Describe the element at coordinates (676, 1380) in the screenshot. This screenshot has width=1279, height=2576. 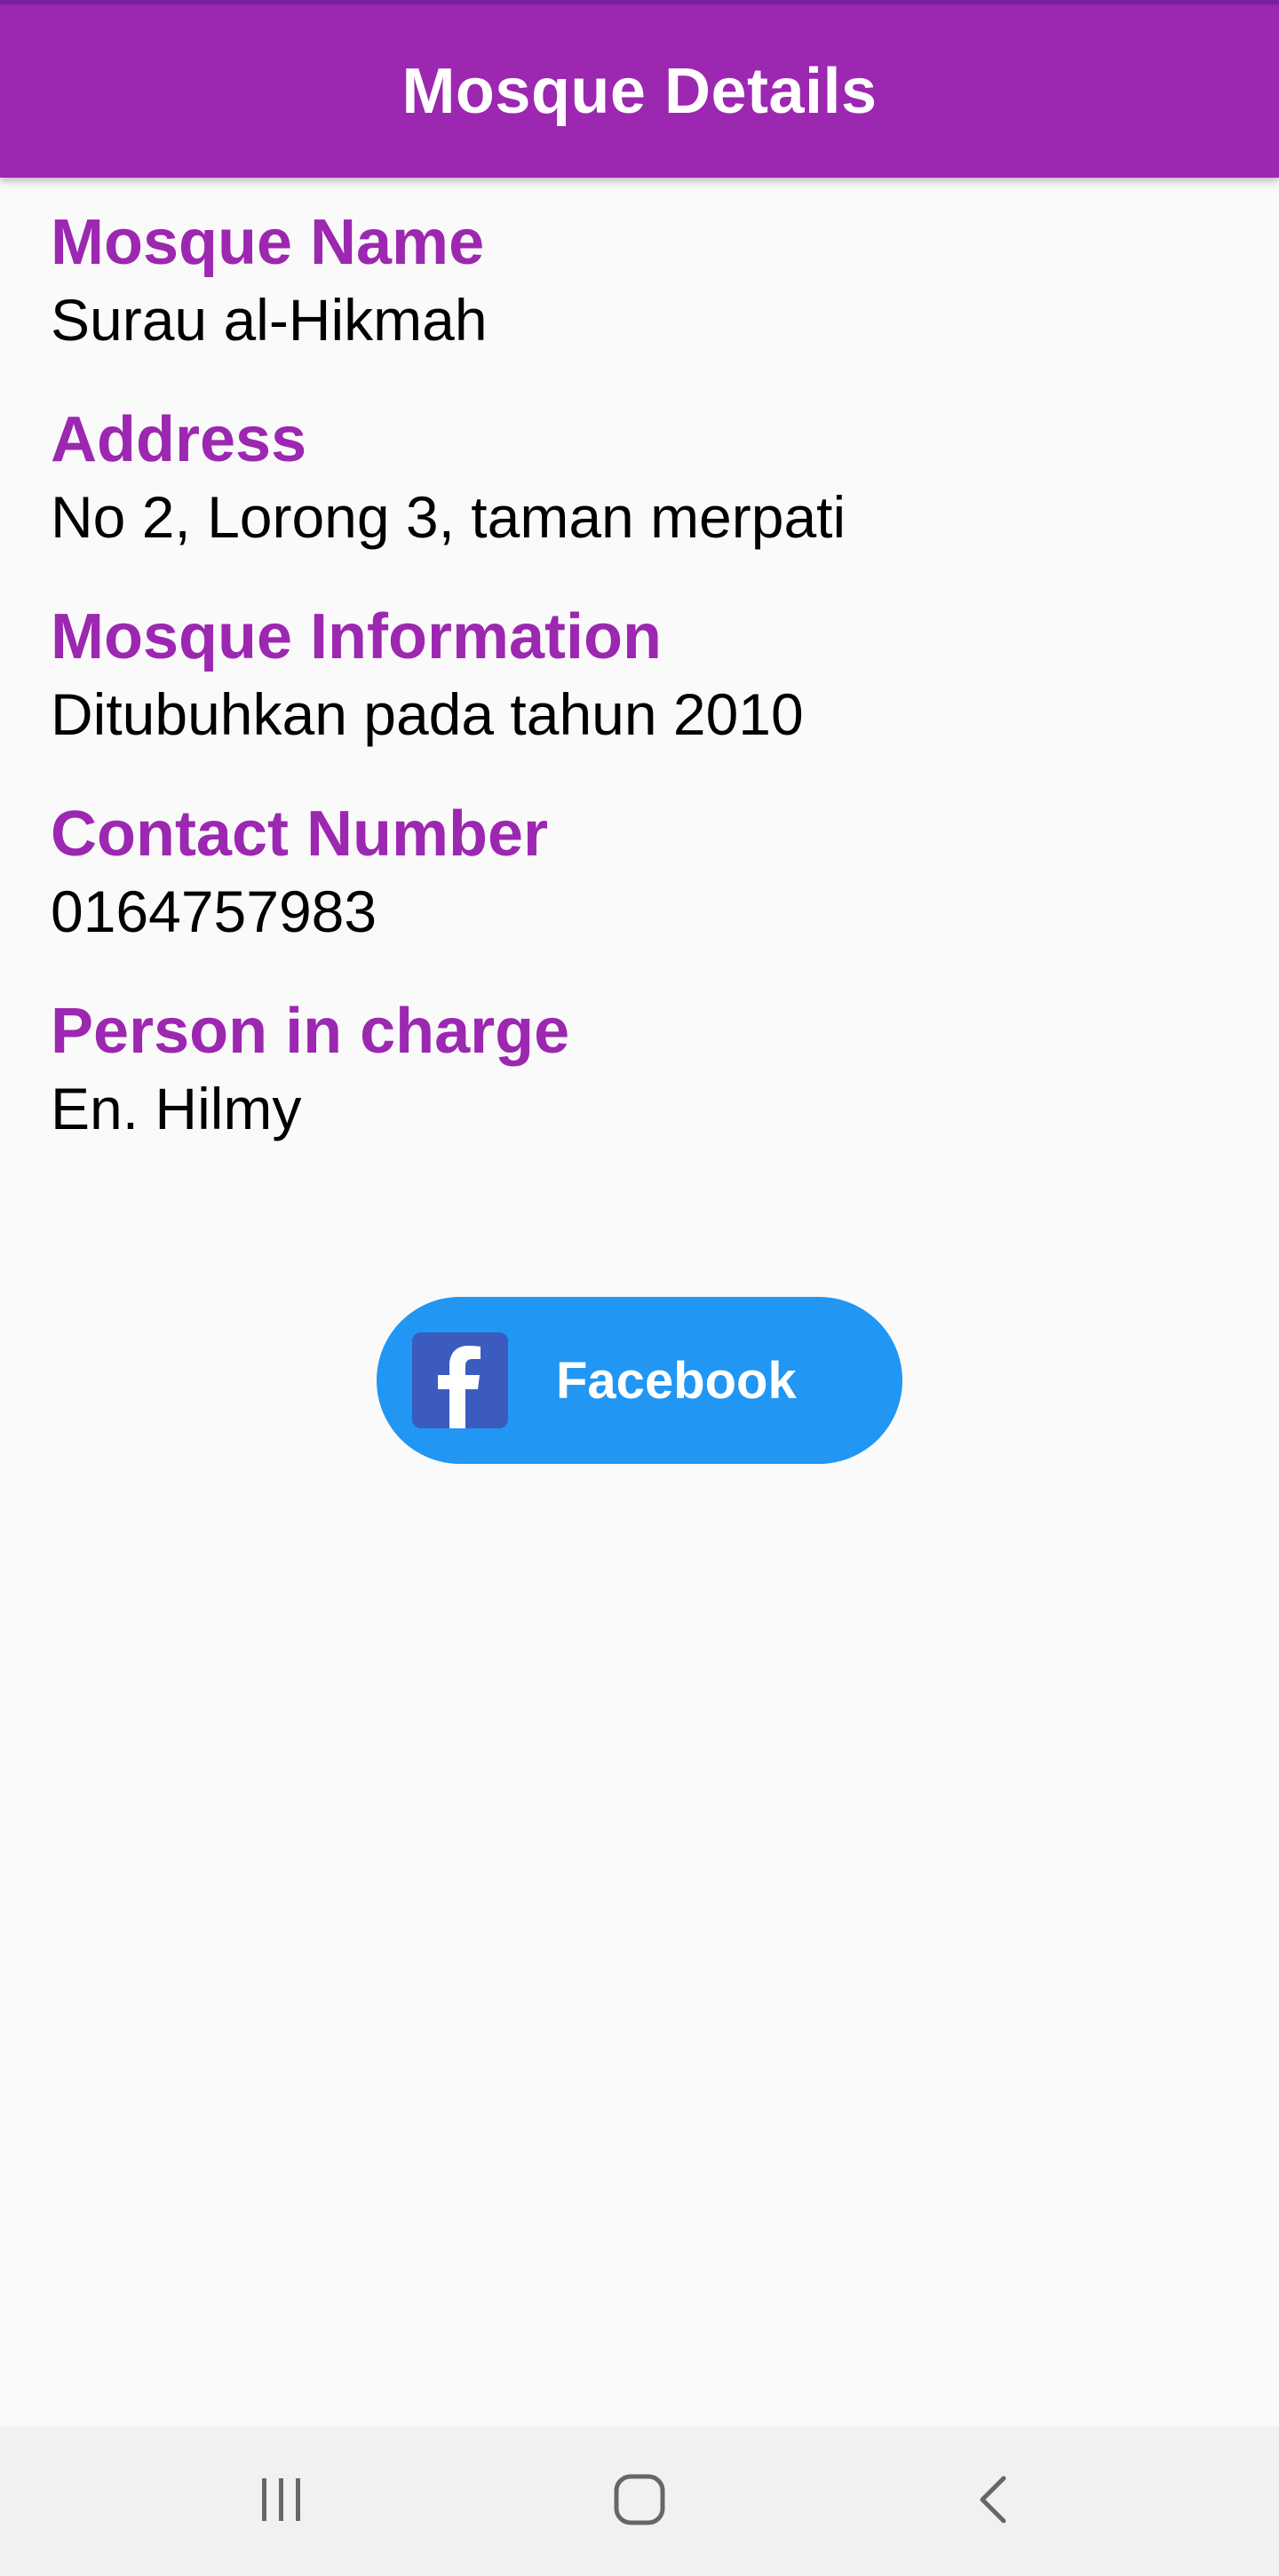
I see `facebook-button-label: Facebook` at that location.